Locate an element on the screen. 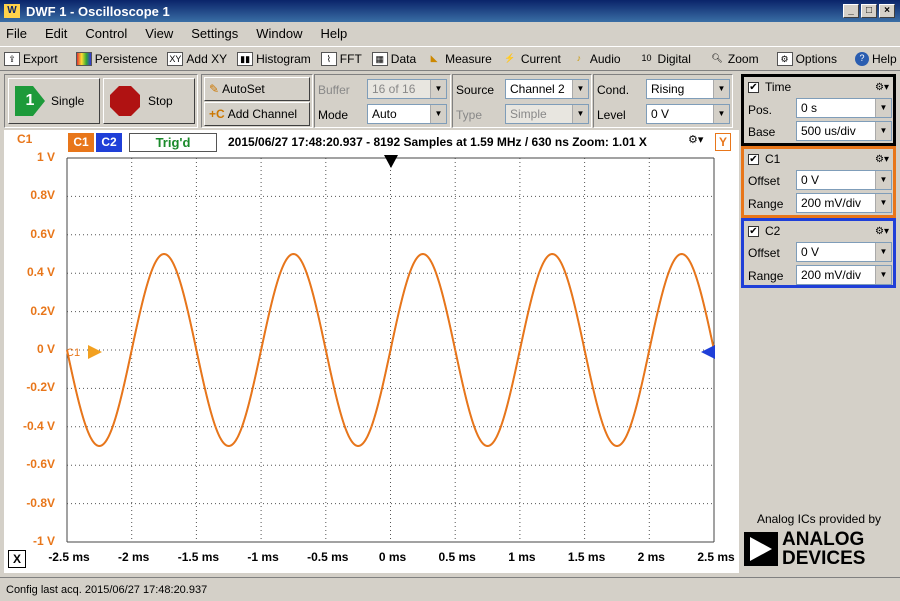 This screenshot has width=900, height=601. c1-options-icon: ⚙▾ is located at coordinates (882, 159).